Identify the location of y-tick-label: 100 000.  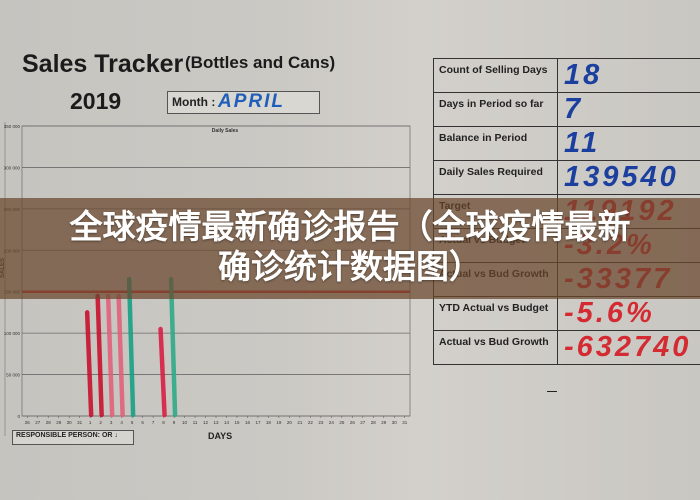
(12, 333).